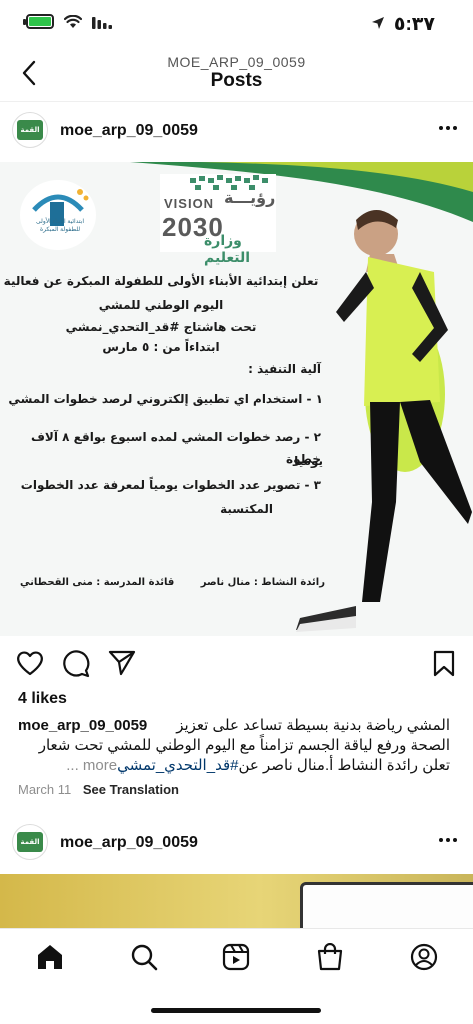  I want to click on caption-text-1: المشي رياضة بدنية بسيطة تساعد على تعزيز, so click(313, 725).